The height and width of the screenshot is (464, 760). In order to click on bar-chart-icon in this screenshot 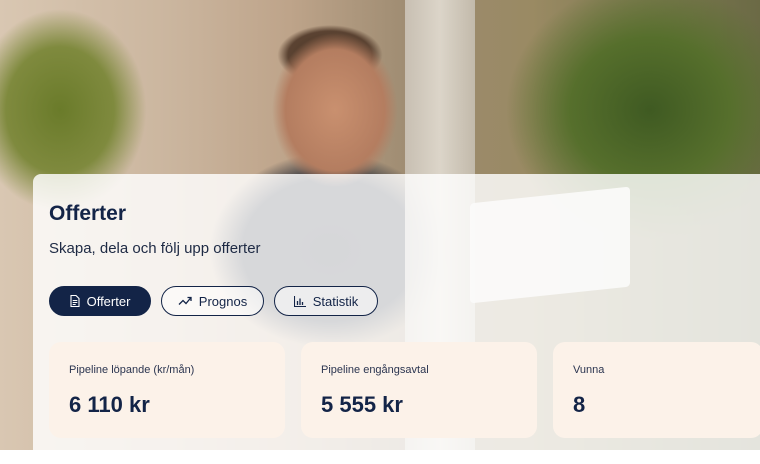, I will do `click(299, 301)`.